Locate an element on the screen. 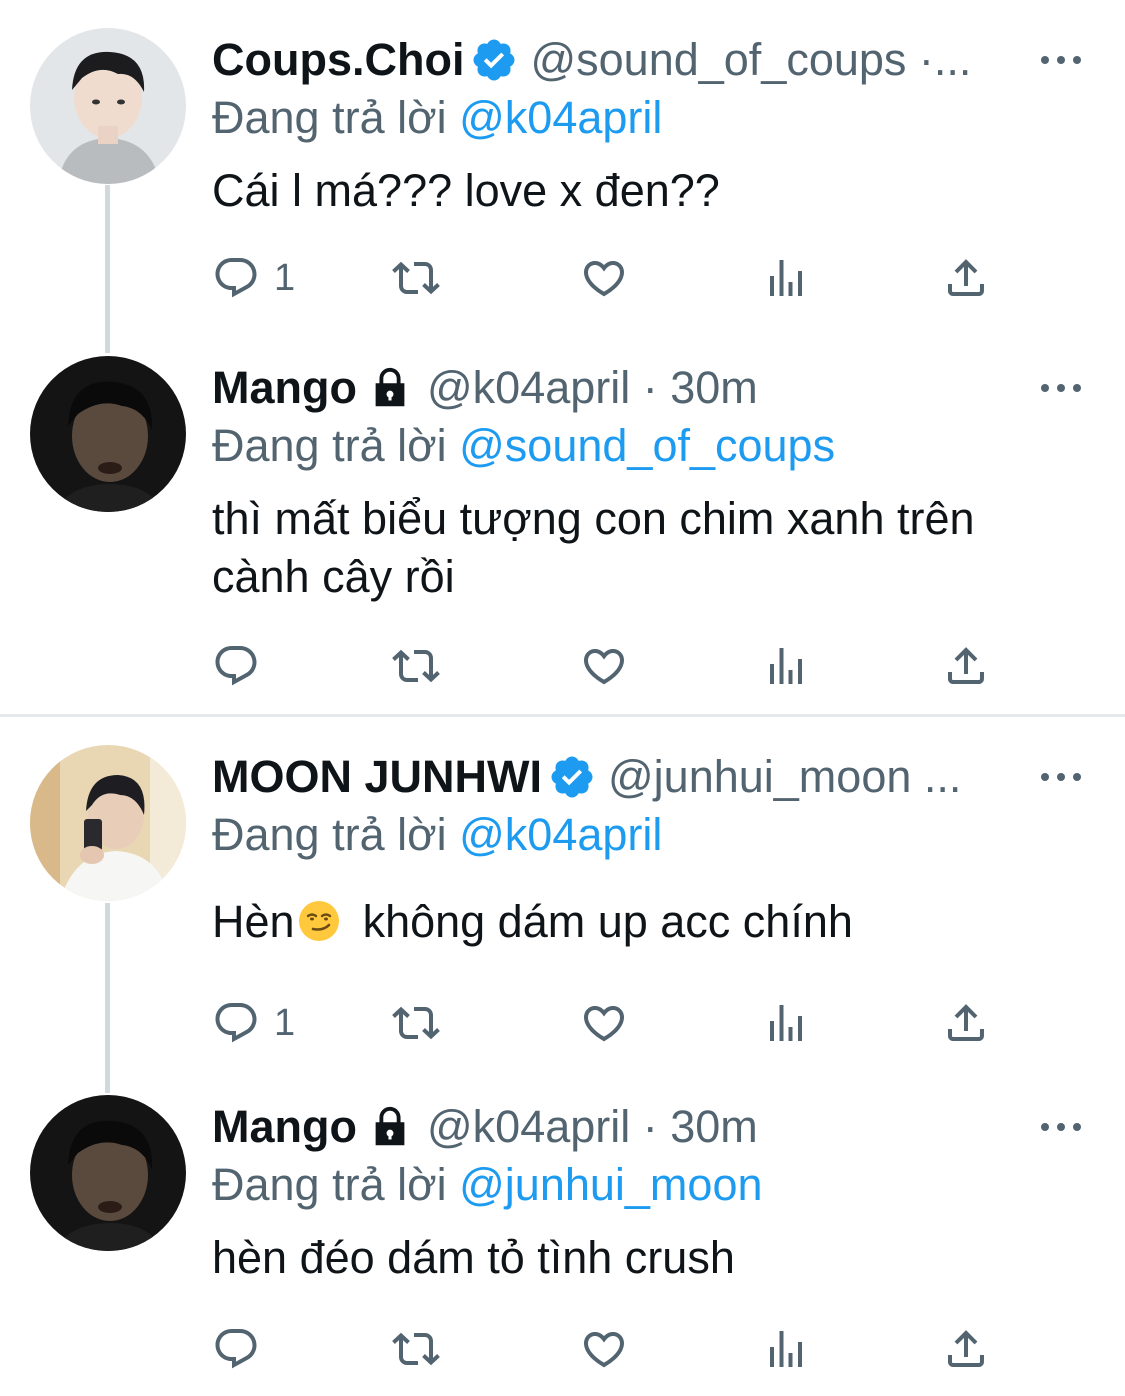  tweet-text-content: Cái l má??? love x đen?? is located at coordinates (466, 190).